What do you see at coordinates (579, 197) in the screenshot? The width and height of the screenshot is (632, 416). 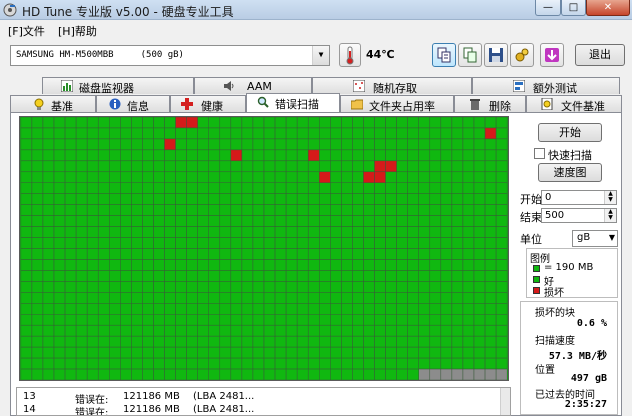 I see `start-spinner: 0 ▲ ▼` at bounding box center [579, 197].